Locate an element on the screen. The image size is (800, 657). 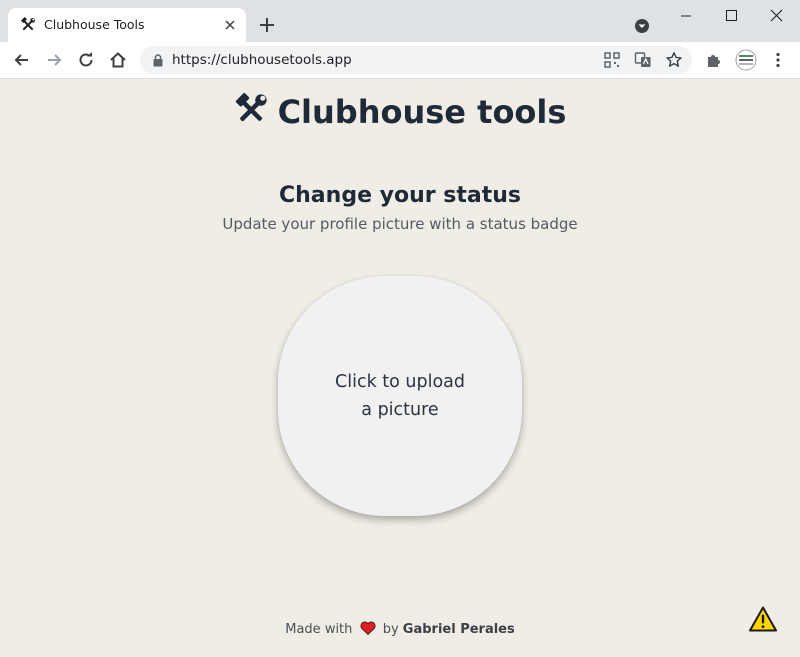
close-tab-icon is located at coordinates (230, 25).